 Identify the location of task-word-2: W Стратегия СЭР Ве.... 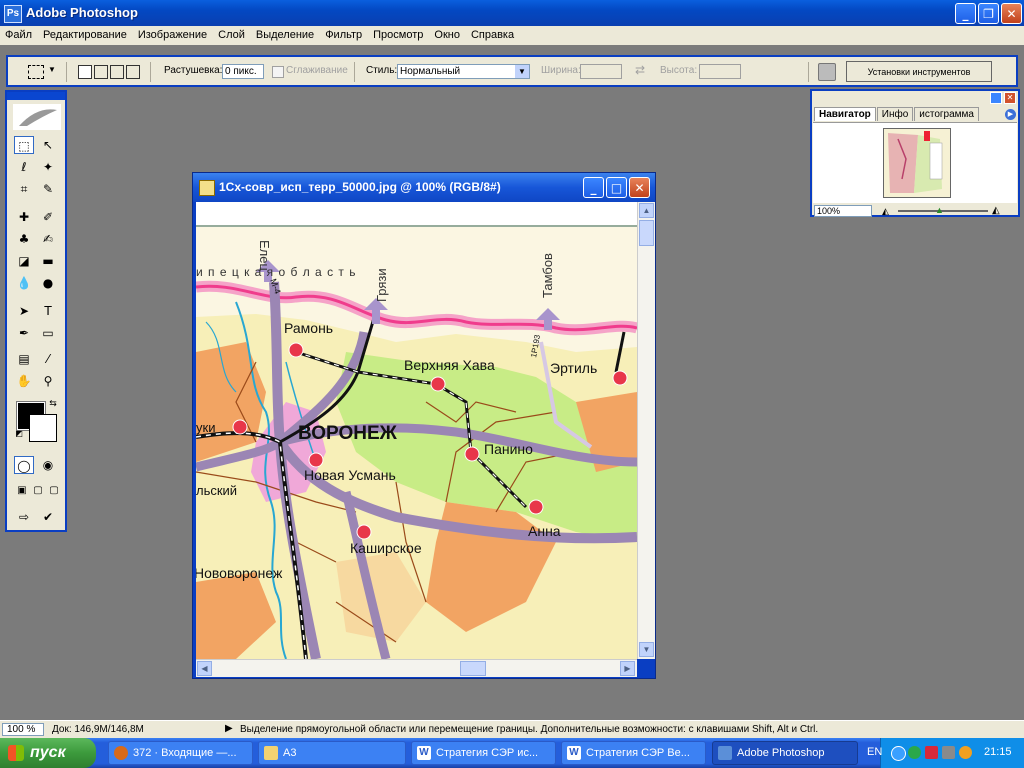
(633, 753).